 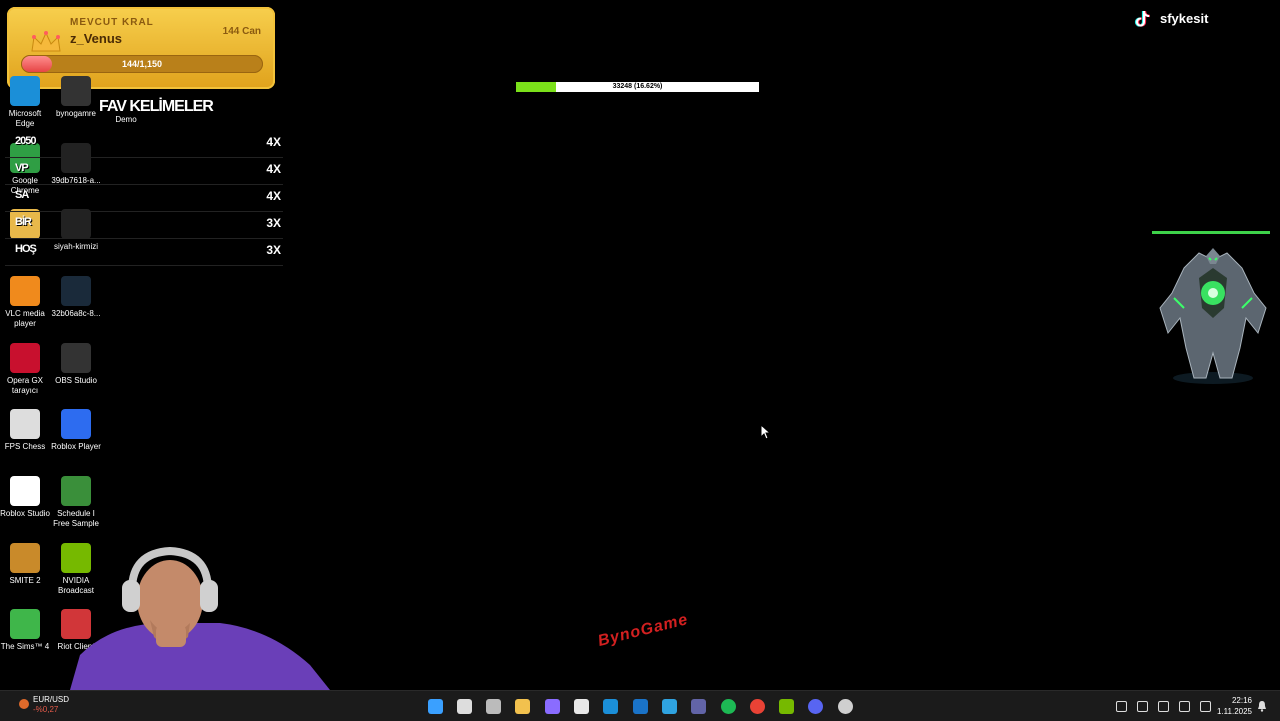 I want to click on desktop-icon-roblox-studio: Roblox Studio, so click(x=25, y=497).